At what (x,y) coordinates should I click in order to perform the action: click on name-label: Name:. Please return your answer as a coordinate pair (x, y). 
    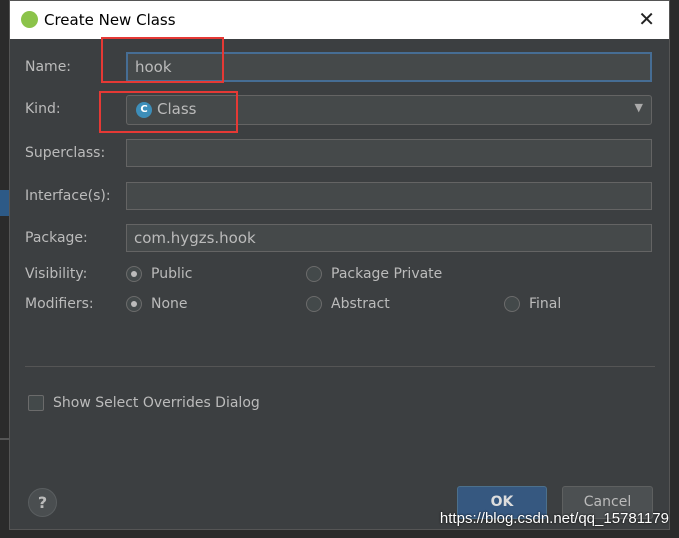
    Looking at the image, I should click on (48, 67).